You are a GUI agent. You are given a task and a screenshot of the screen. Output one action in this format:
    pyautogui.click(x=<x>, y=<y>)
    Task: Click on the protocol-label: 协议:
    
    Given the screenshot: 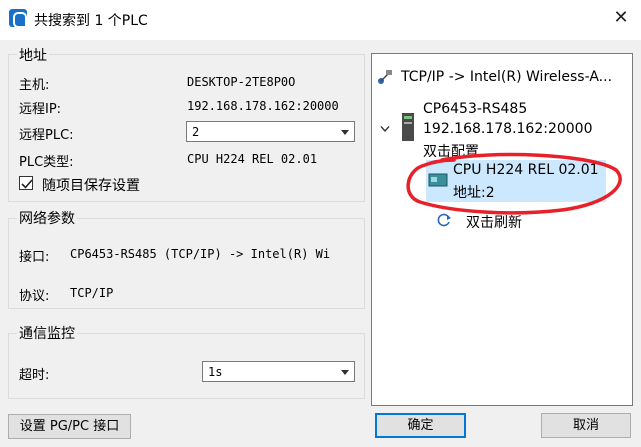 What is the action you would take?
    pyautogui.click(x=34, y=296)
    